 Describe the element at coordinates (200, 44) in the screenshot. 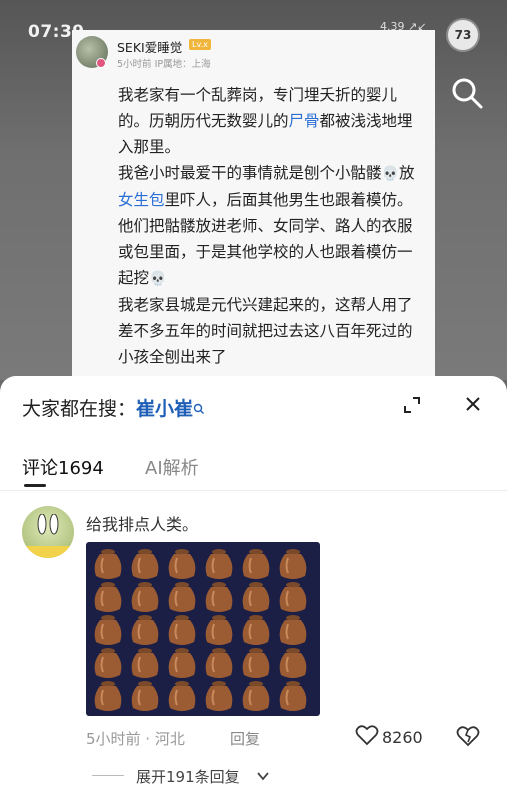

I see `level-badge: Lv.x` at that location.